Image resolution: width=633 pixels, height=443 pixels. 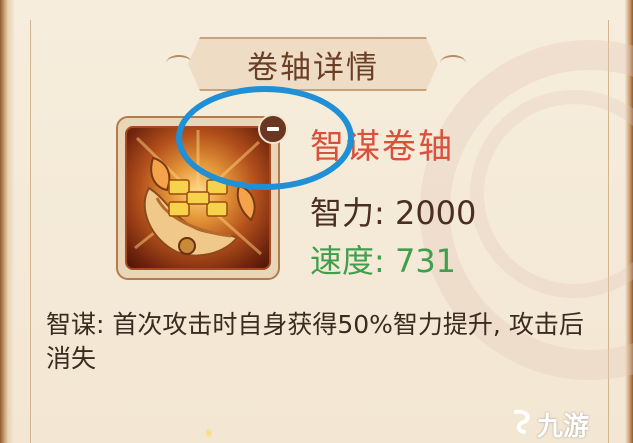 I want to click on stat-intelligence: 智力: 2000, so click(x=393, y=213).